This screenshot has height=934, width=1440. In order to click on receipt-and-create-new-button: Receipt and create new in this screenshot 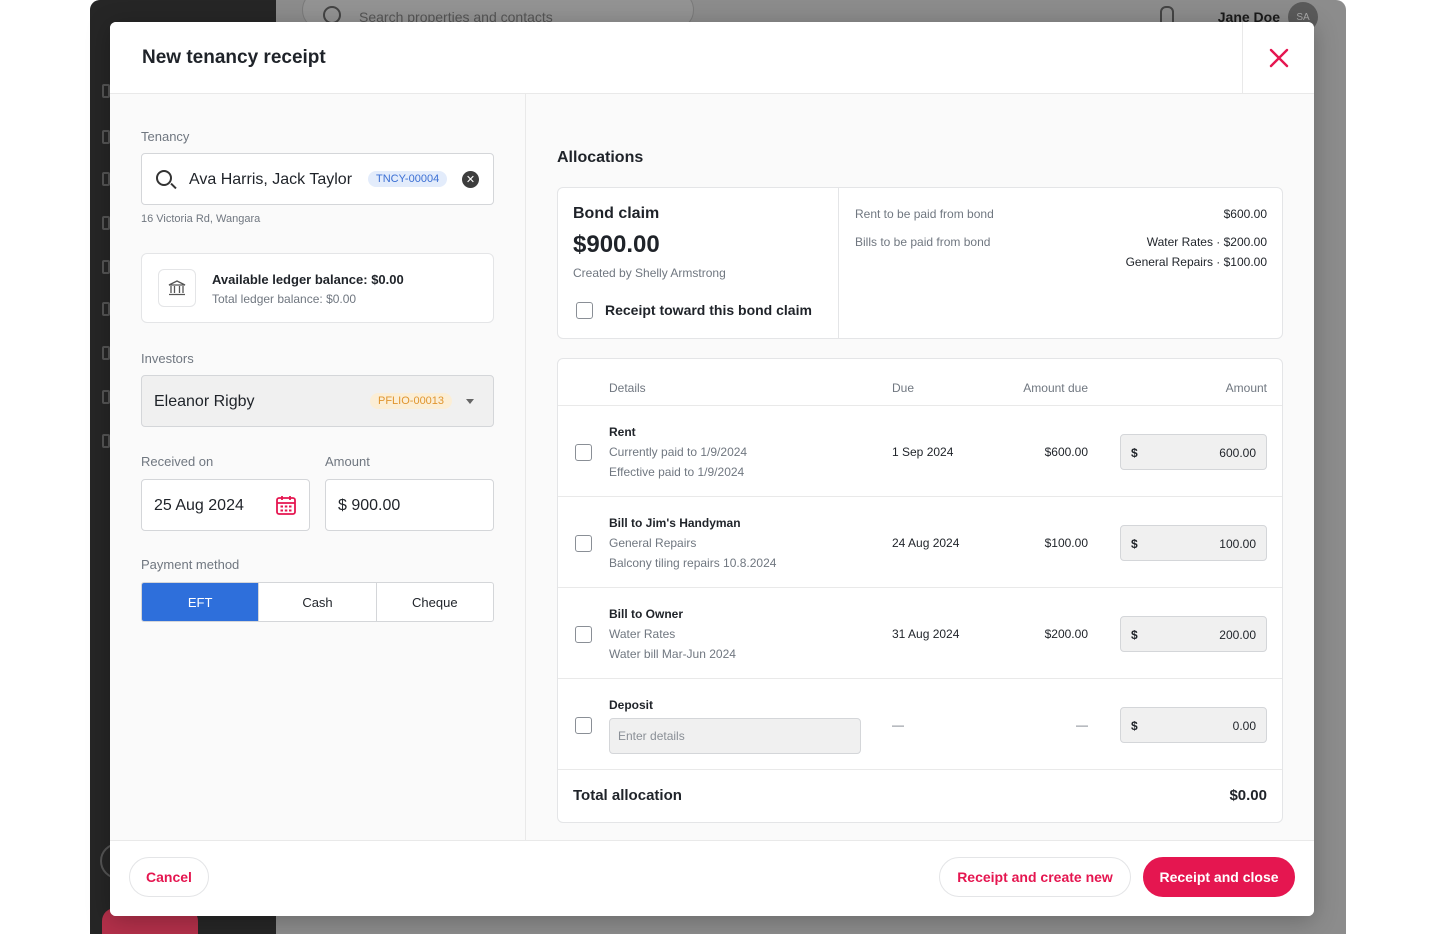, I will do `click(1035, 877)`.